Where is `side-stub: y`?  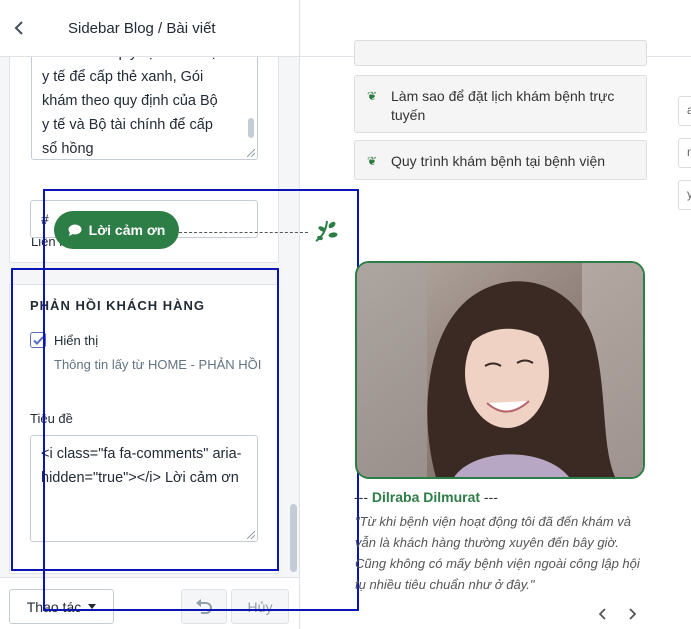 side-stub: y is located at coordinates (684, 195).